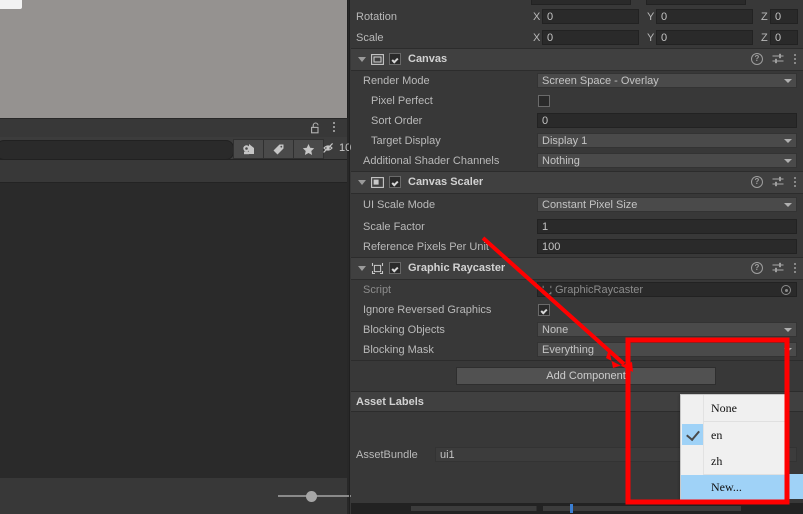  I want to click on rotation-x-field: 0, so click(590, 16).